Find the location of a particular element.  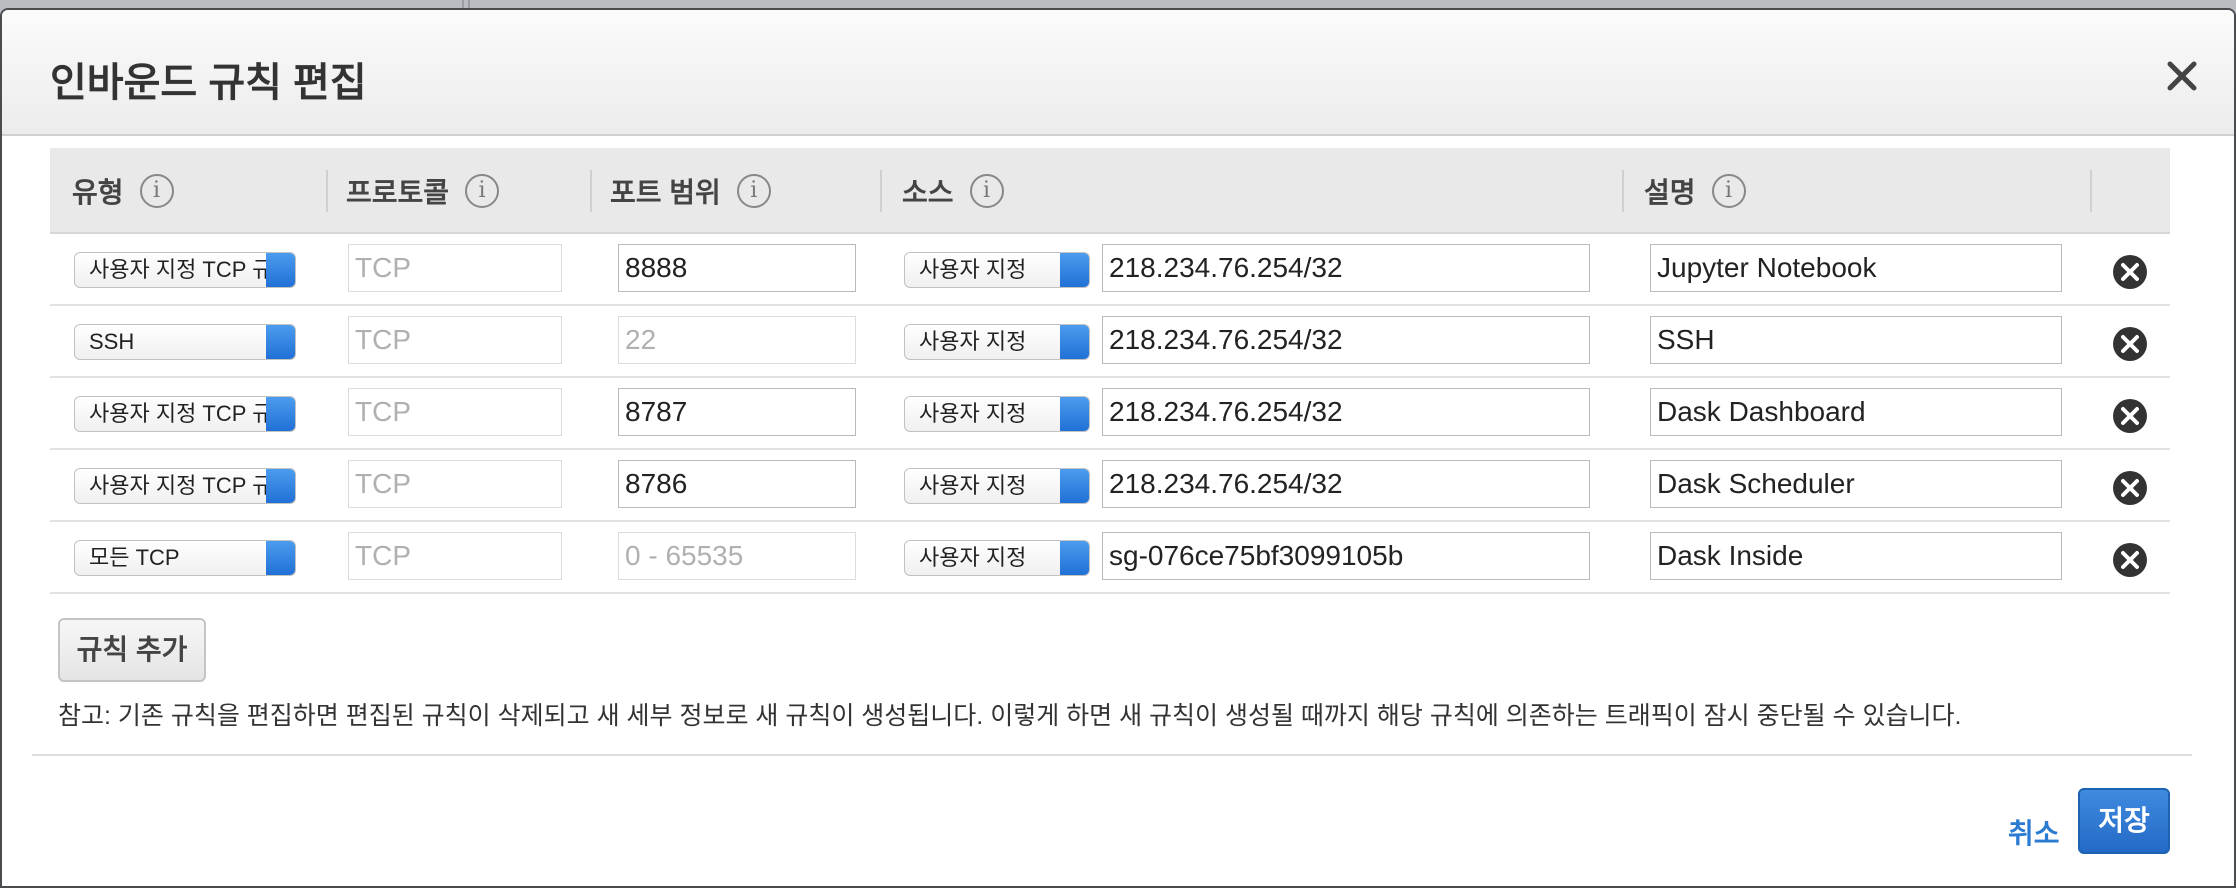

close-icon is located at coordinates (2182, 76).